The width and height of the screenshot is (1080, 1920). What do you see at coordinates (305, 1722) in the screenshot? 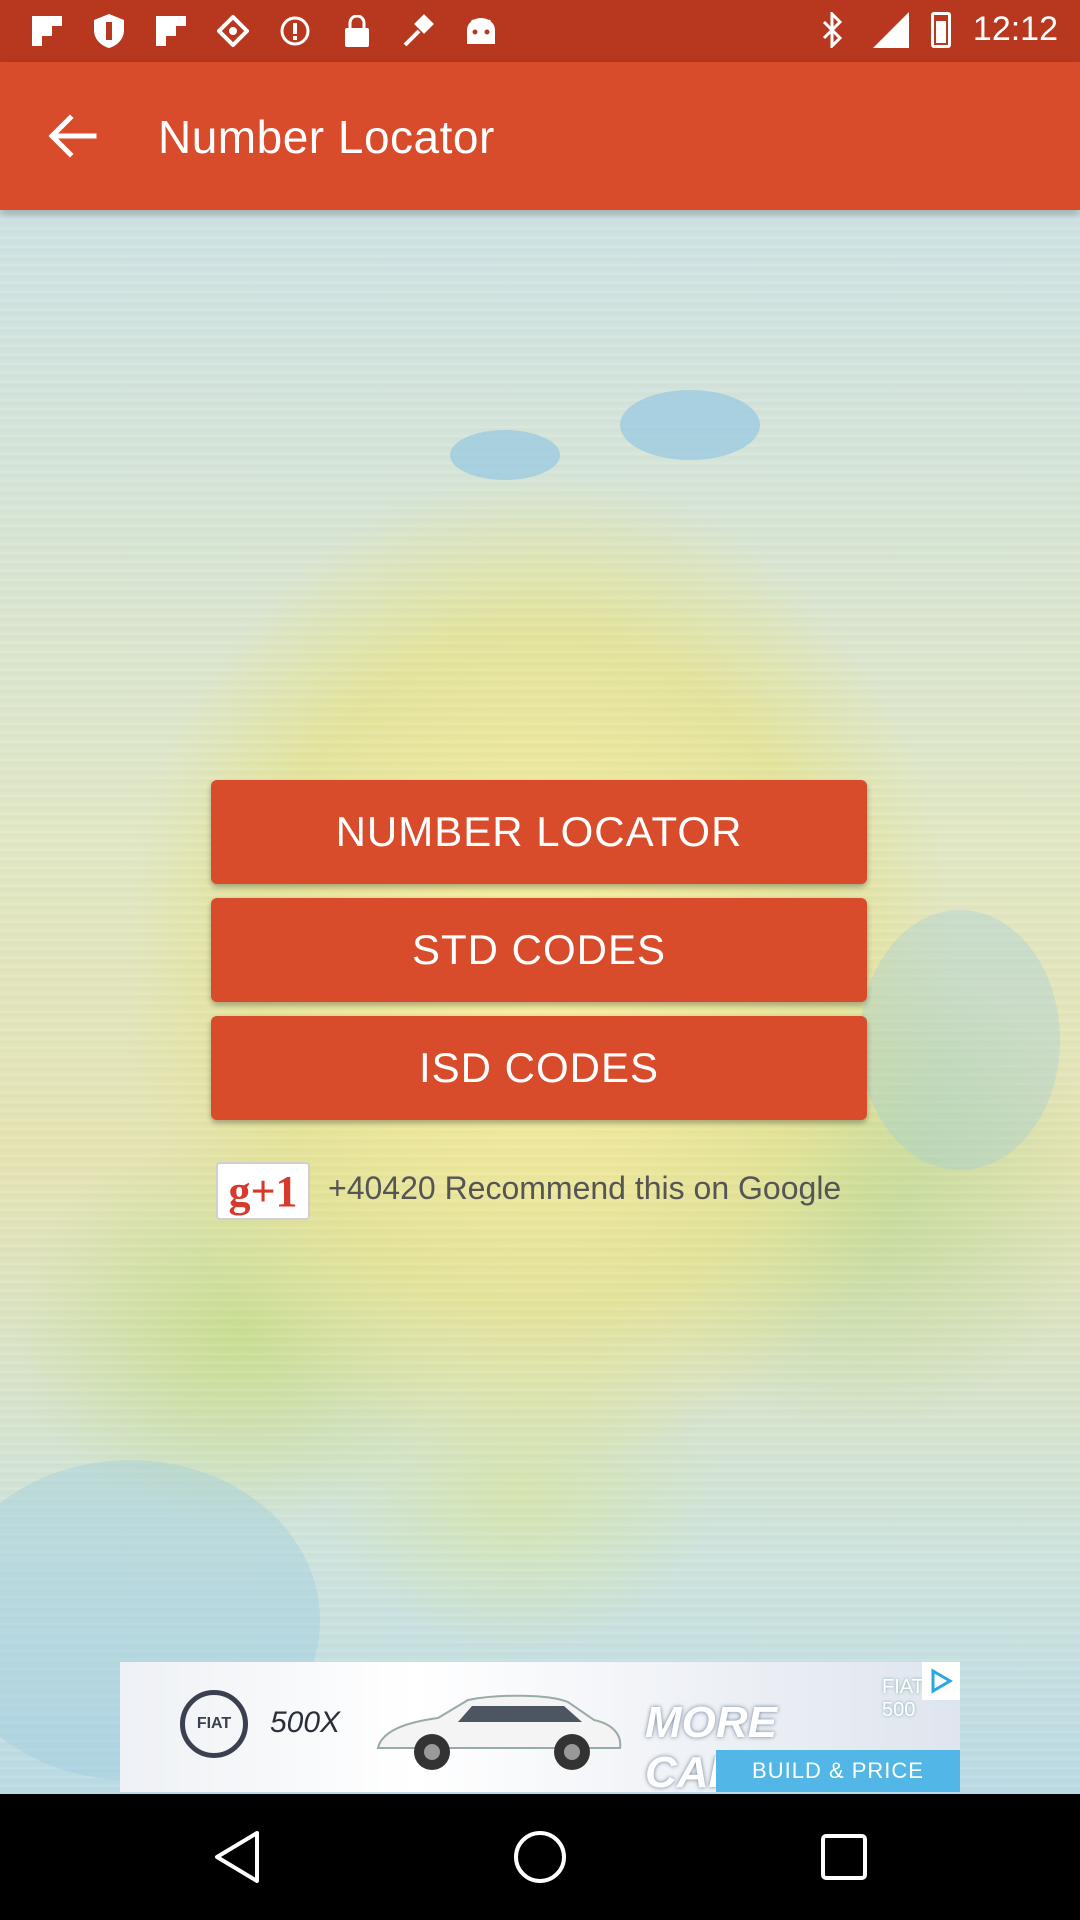
I see `ad-model-name: 500X` at bounding box center [305, 1722].